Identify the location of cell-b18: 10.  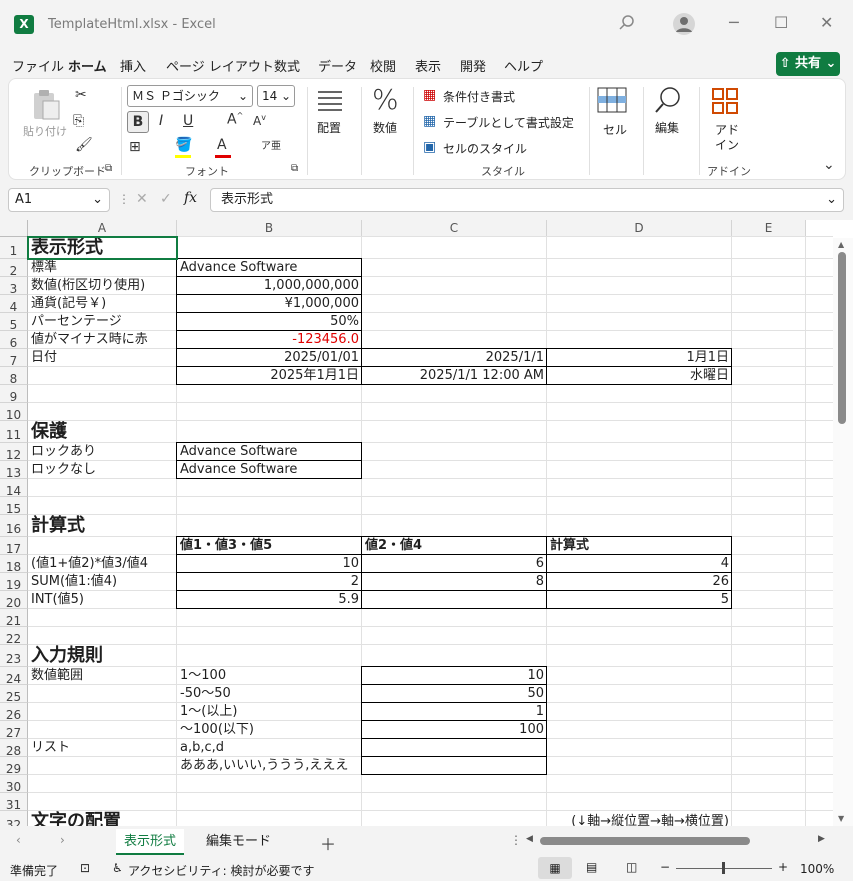
(269, 564).